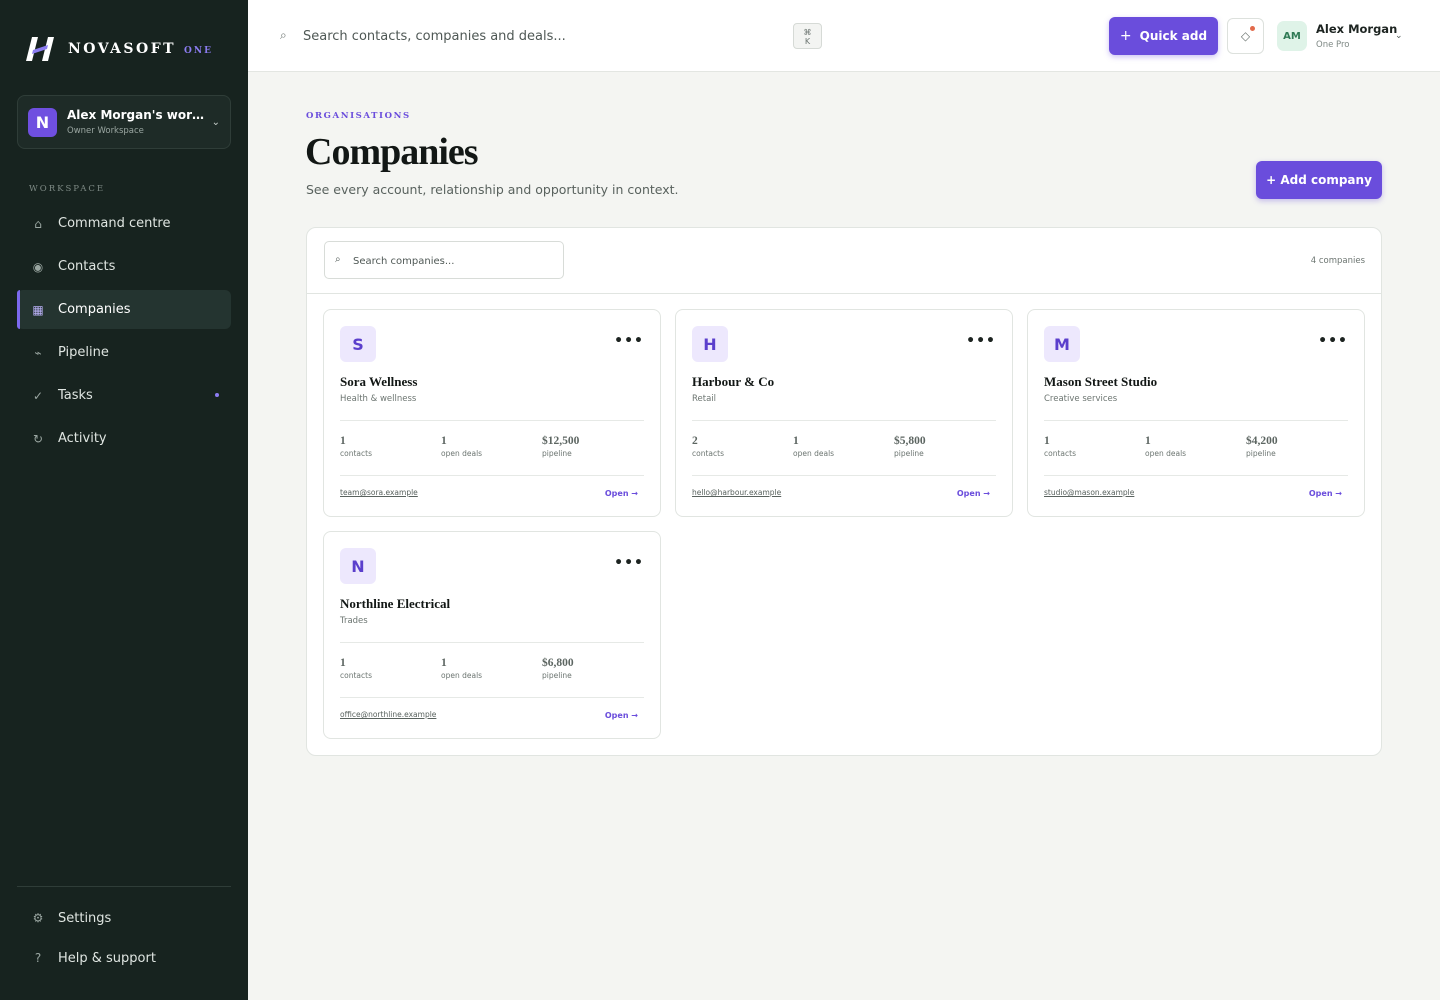 This screenshot has width=1440, height=1000. I want to click on sidebar-item-companies: ▦ Companies, so click(124, 309).